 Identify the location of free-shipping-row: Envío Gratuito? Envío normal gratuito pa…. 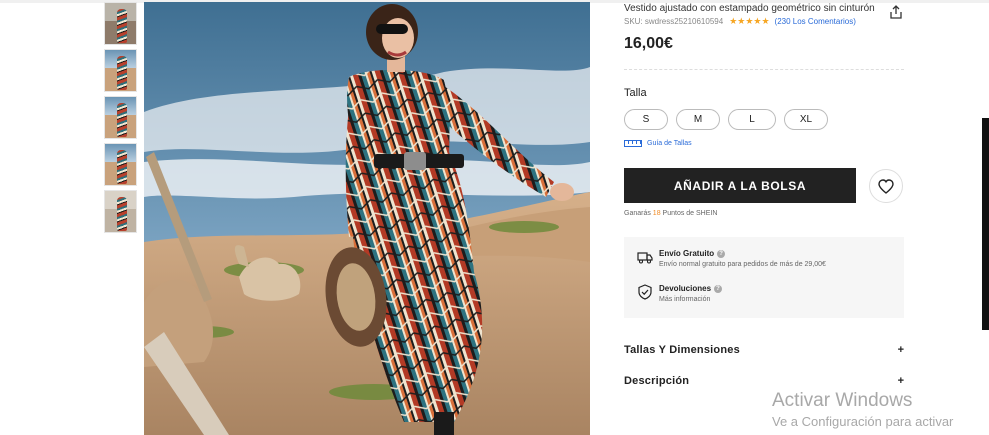
(731, 258).